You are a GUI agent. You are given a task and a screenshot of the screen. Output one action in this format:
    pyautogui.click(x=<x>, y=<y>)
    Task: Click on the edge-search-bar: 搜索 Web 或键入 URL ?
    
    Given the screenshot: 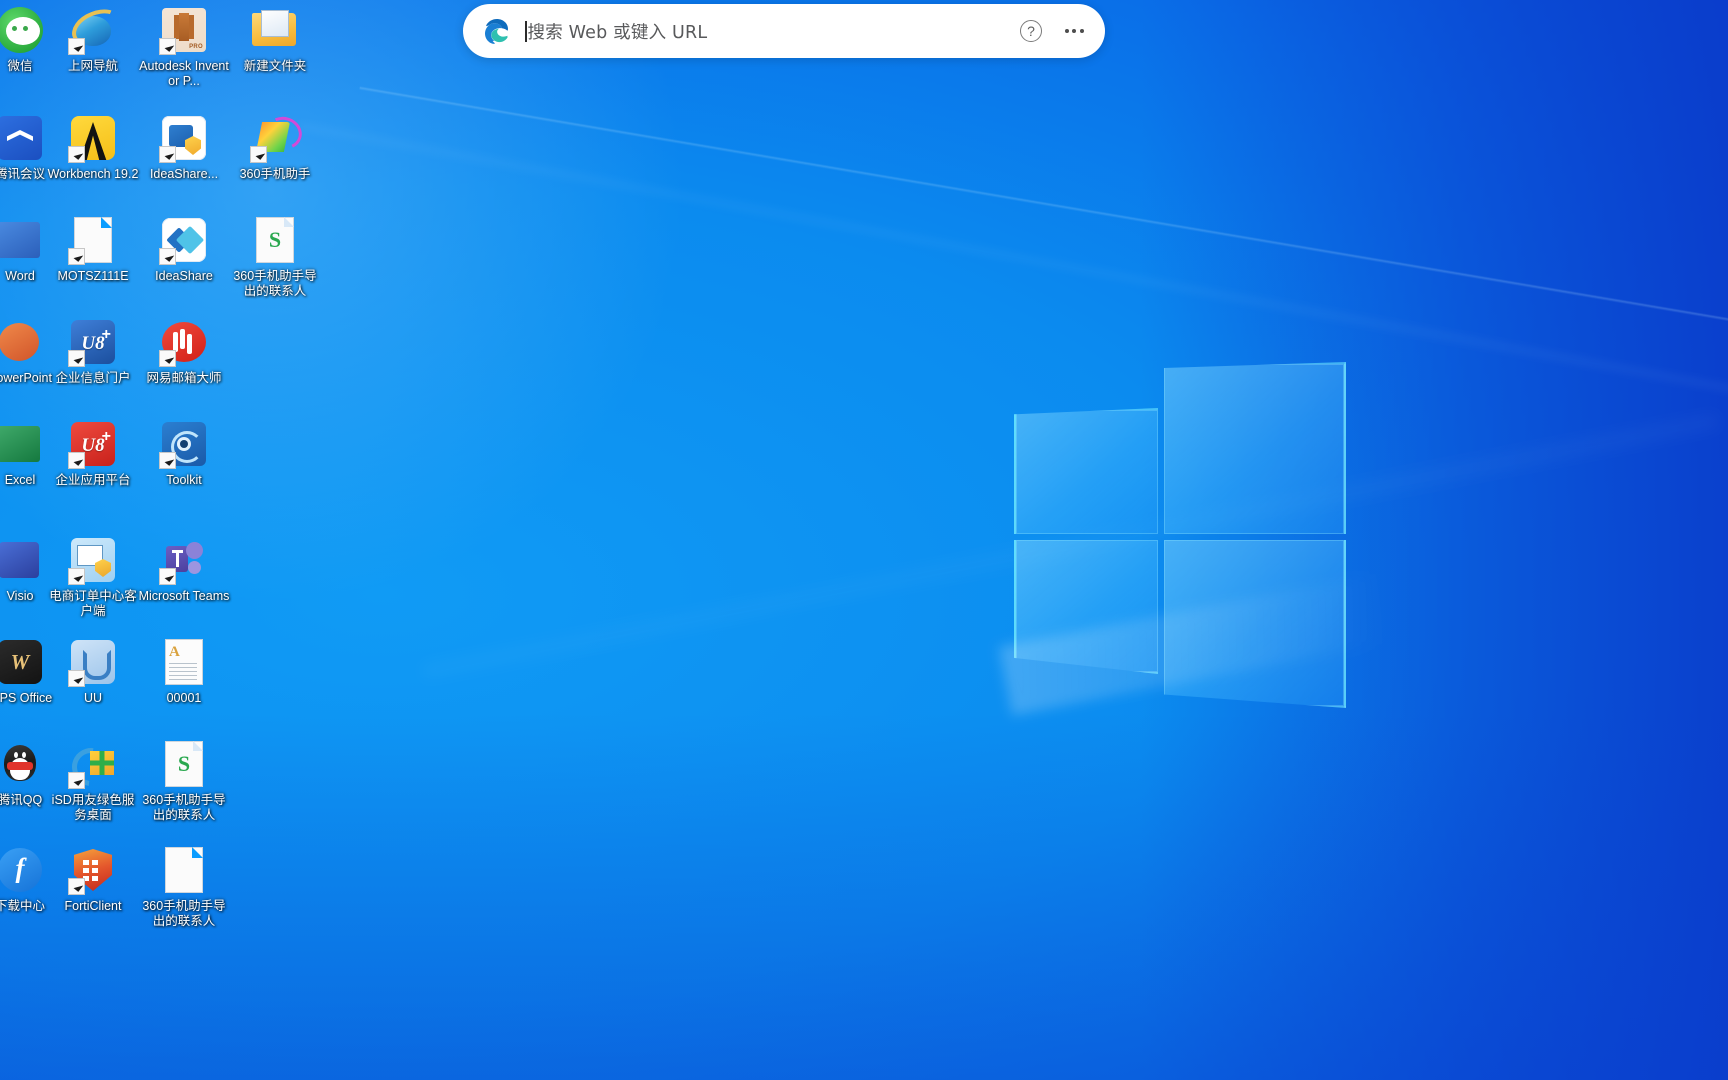 What is the action you would take?
    pyautogui.click(x=784, y=31)
    